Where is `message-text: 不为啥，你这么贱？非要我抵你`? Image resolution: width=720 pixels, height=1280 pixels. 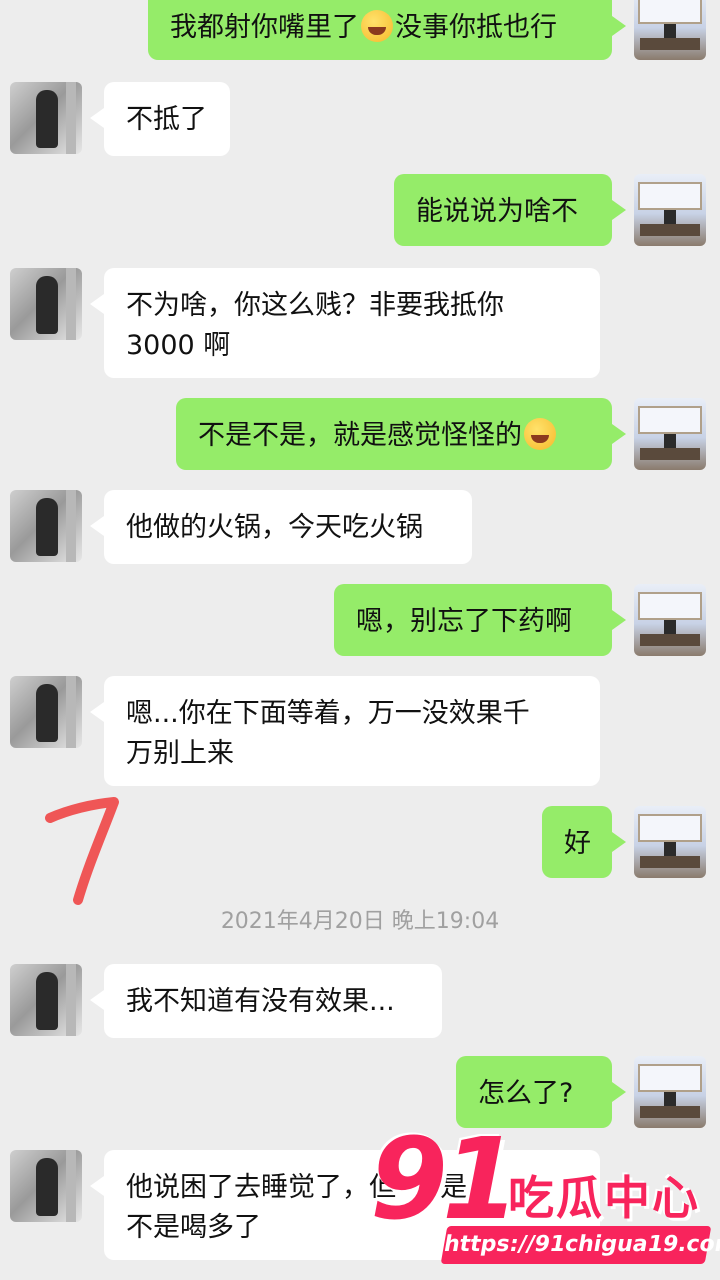
message-text: 不为啥，你这么贱？非要我抵你 is located at coordinates (315, 305).